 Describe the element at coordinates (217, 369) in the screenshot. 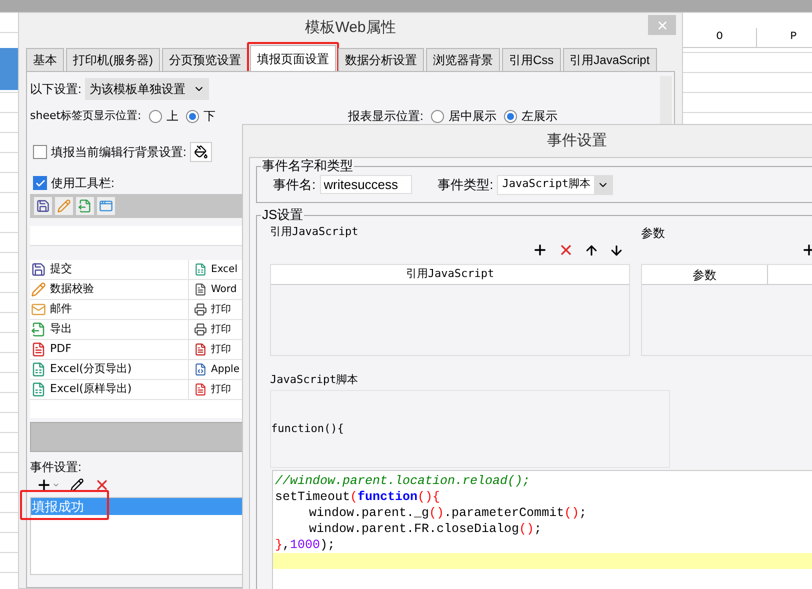

I see `toolbar-item: Apple` at that location.